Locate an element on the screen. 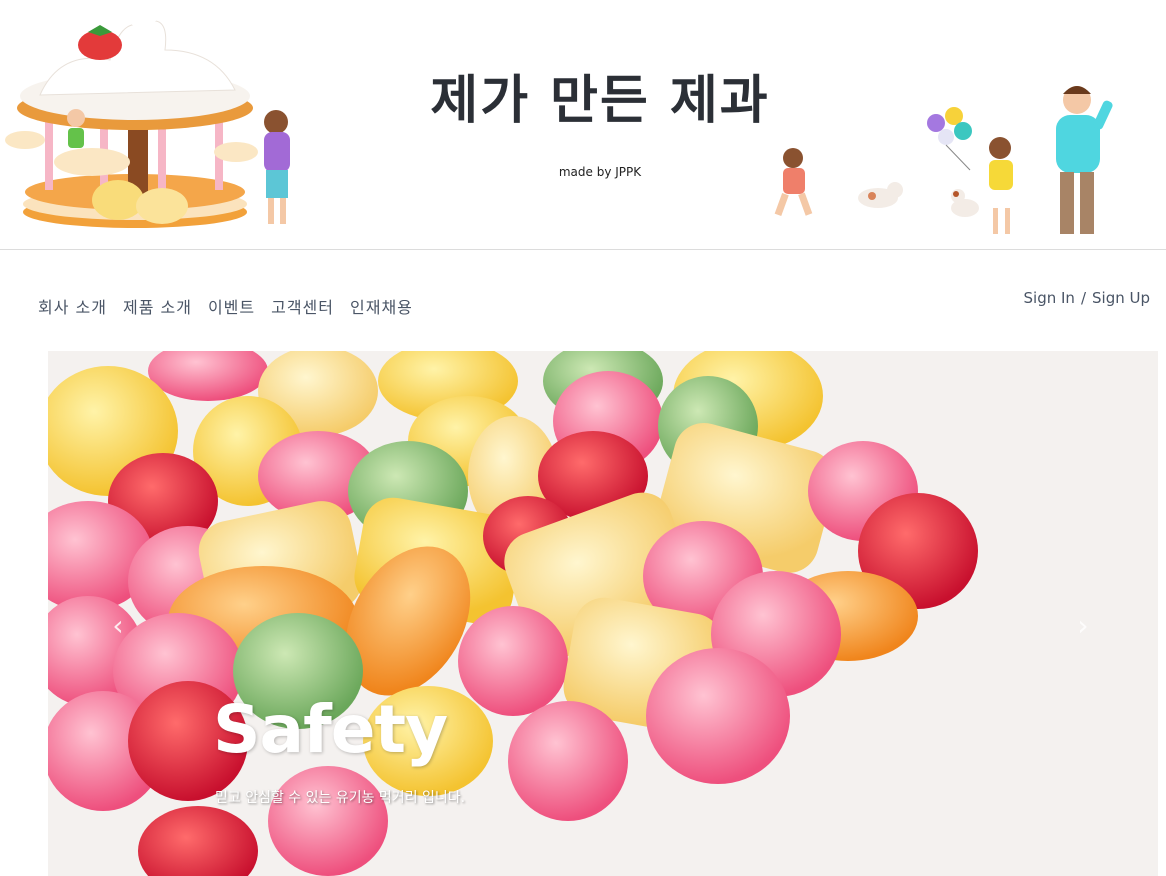 Image resolution: width=1166 pixels, height=876 pixels. carousel-prev-button: ‹ is located at coordinates (118, 626).